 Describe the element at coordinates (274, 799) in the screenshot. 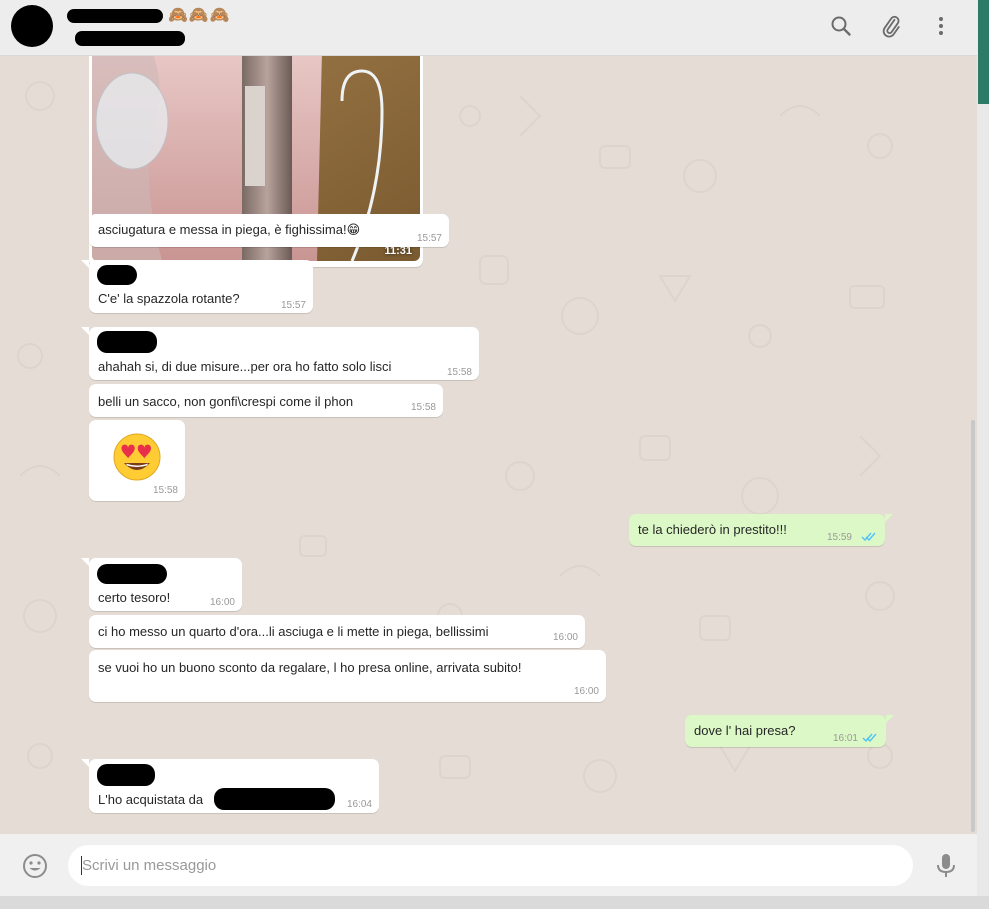

I see `store-name-redacted` at that location.